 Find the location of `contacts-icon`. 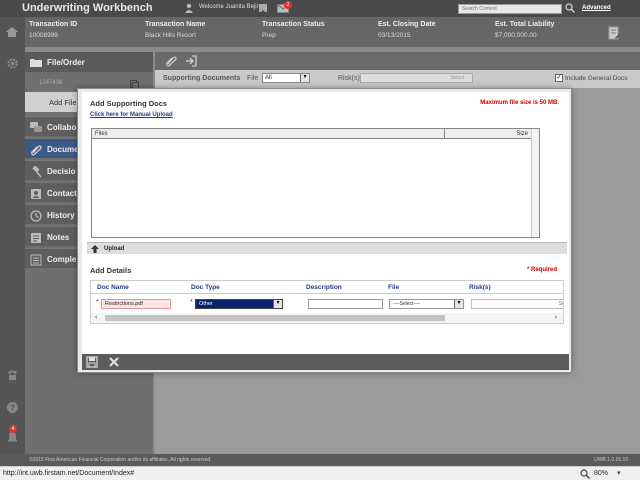

contacts-icon is located at coordinates (36, 194).